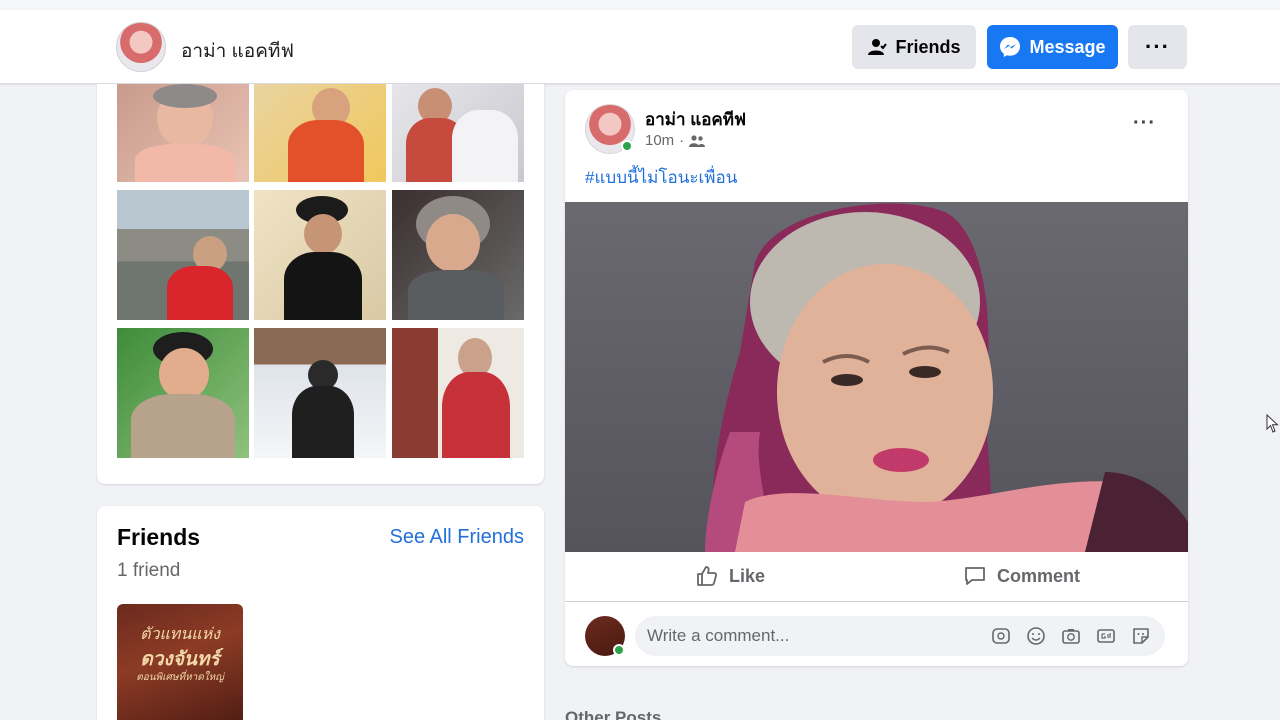  I want to click on post-author-name: อาม่า แอคทีฟ, so click(695, 119).